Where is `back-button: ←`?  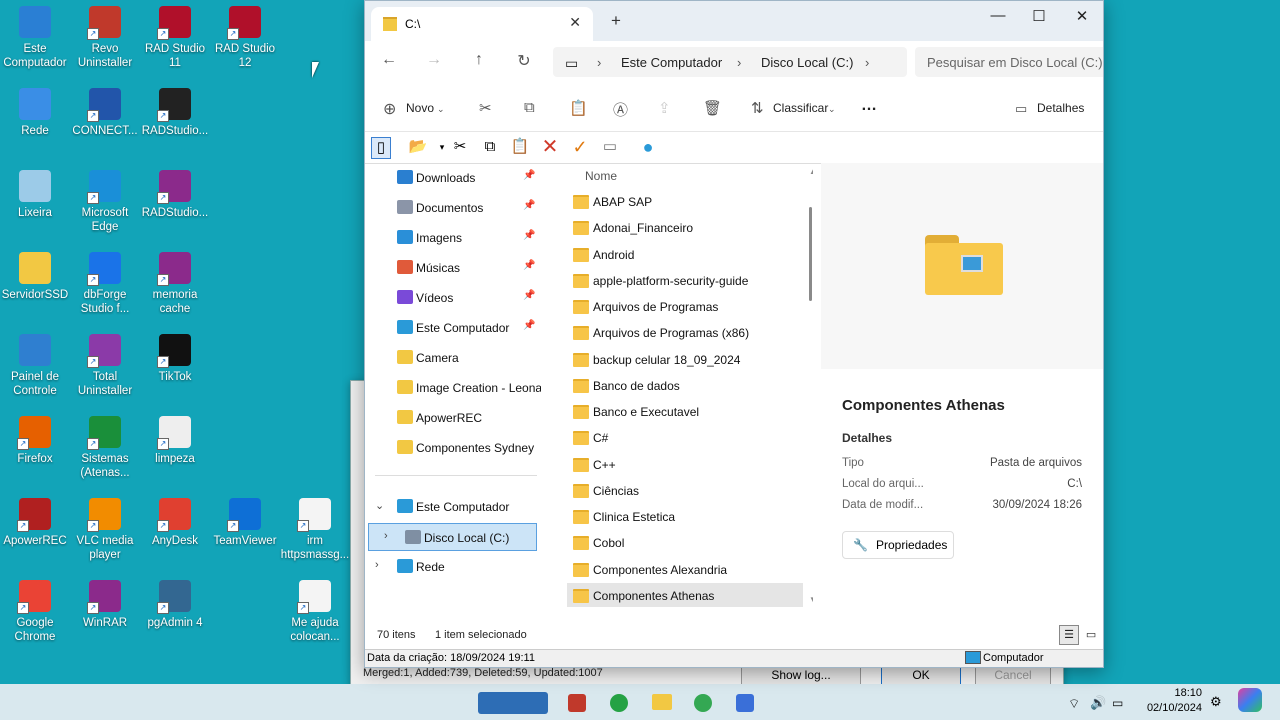 back-button: ← is located at coordinates (389, 60).